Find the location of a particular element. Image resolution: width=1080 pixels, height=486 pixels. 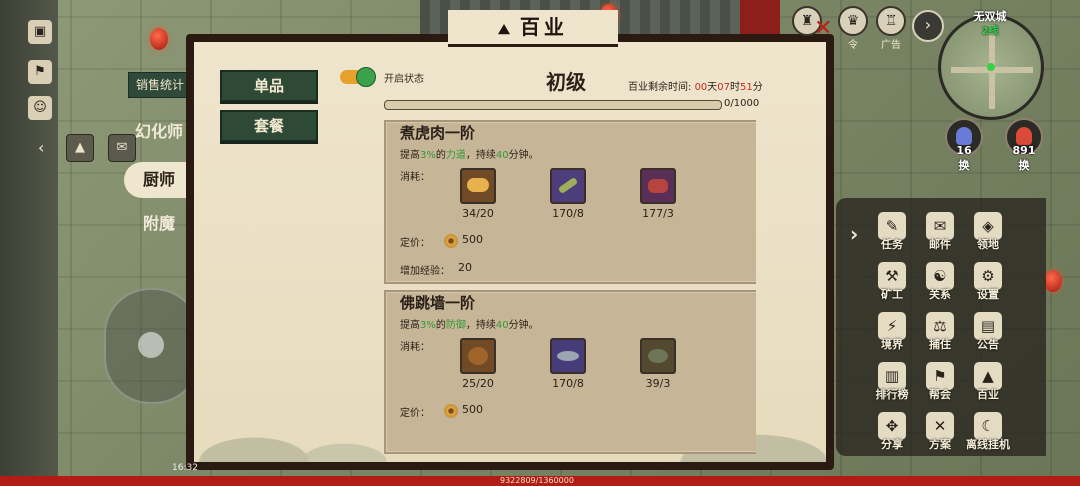

left-toolbar: ▣ ⚑ ☺ ‹ is located at coordinates (29, 243).